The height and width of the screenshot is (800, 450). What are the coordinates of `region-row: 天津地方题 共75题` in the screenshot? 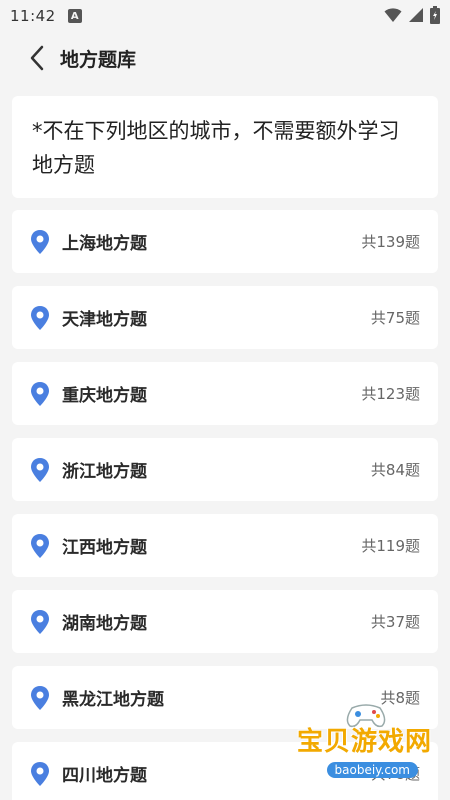 It's located at (225, 317).